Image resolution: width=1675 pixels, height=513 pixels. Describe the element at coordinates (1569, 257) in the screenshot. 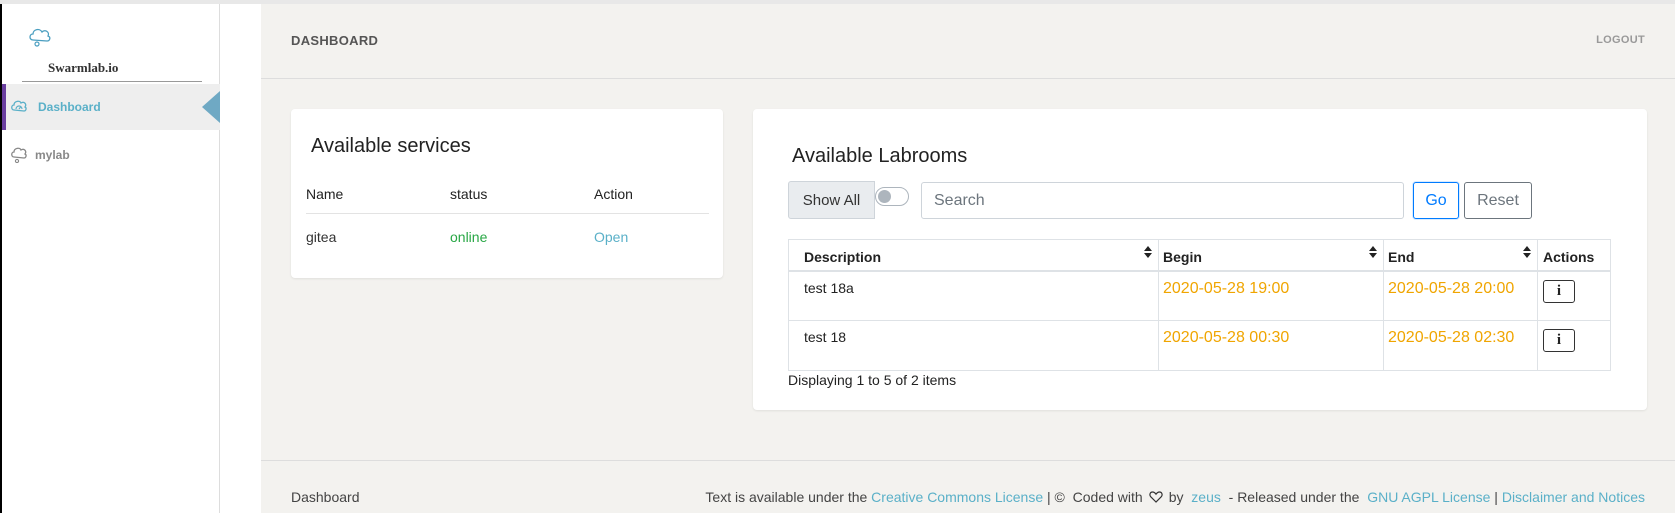

I see `column-header-label: Actions` at that location.